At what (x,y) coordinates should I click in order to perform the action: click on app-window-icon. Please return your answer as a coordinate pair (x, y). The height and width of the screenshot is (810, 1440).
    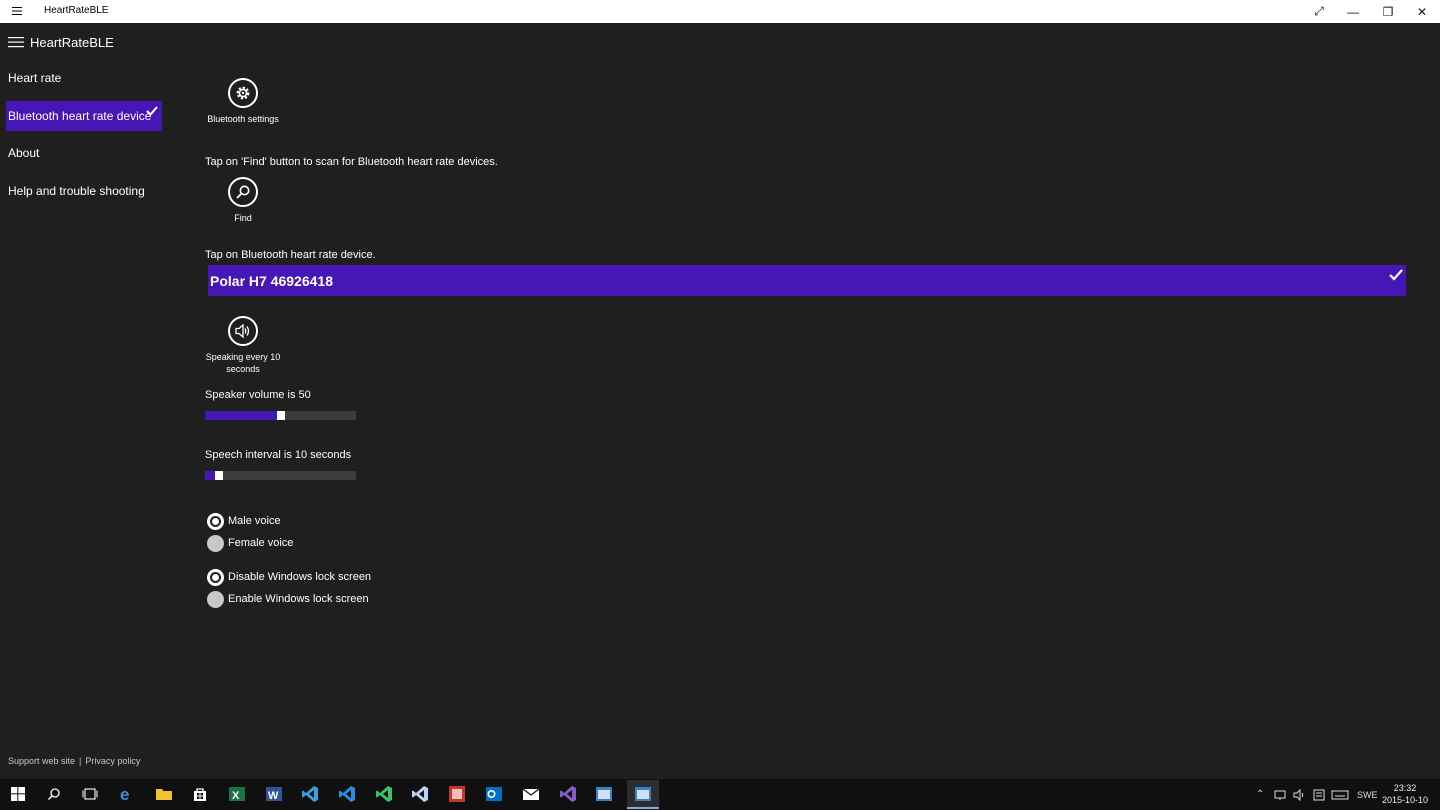
    Looking at the image, I should click on (643, 793).